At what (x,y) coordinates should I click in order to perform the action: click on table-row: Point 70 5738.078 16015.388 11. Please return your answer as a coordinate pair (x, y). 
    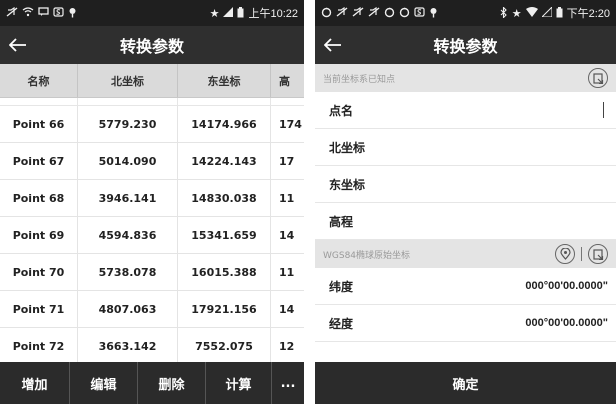
    Looking at the image, I should click on (152, 272).